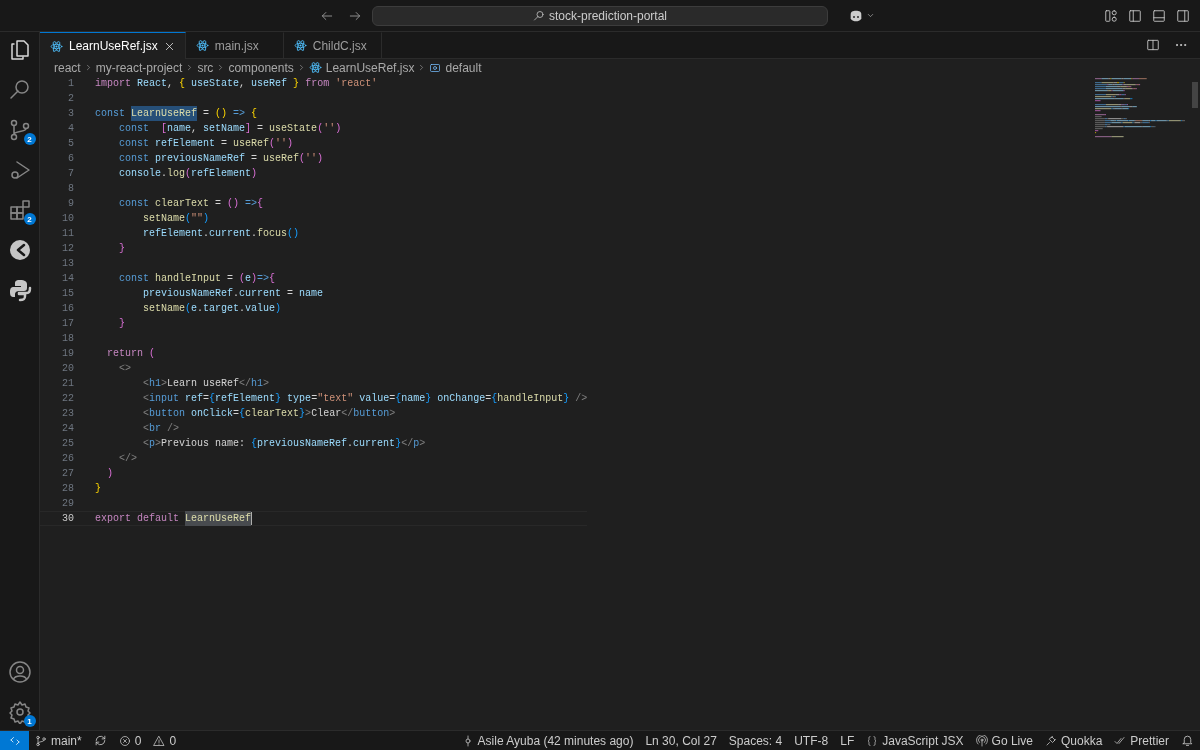 This screenshot has height=750, width=1200. Describe the element at coordinates (365, 399) in the screenshot. I see `code-line: <input ref={refElement} type="text" value={name} onChange={handleInput} />` at that location.